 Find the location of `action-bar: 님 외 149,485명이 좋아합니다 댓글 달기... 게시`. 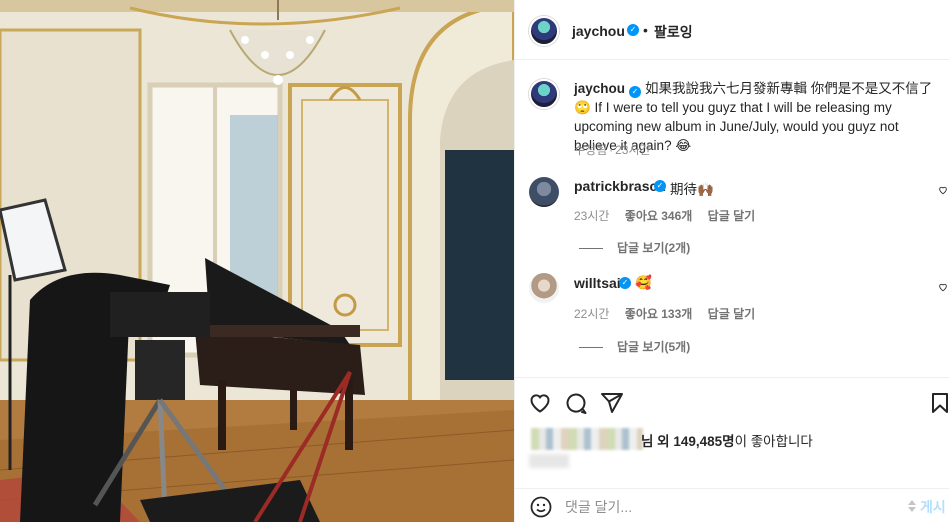

action-bar: 님 외 149,485명이 좋아합니다 댓글 달기... 게시 is located at coordinates (732, 449).